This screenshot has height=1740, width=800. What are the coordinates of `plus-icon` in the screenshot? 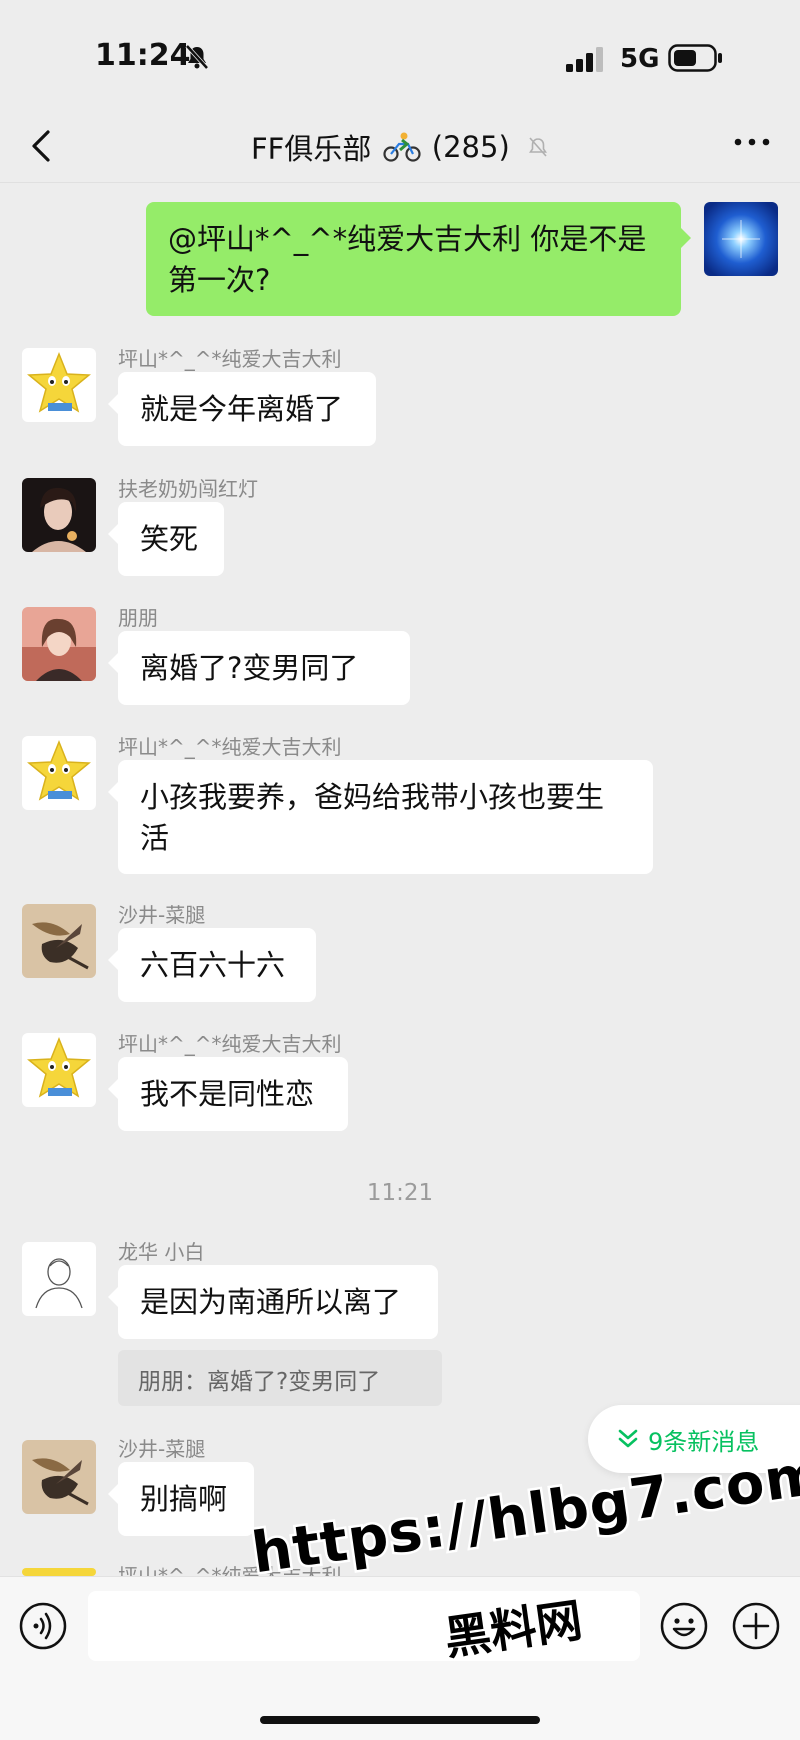 It's located at (756, 1626).